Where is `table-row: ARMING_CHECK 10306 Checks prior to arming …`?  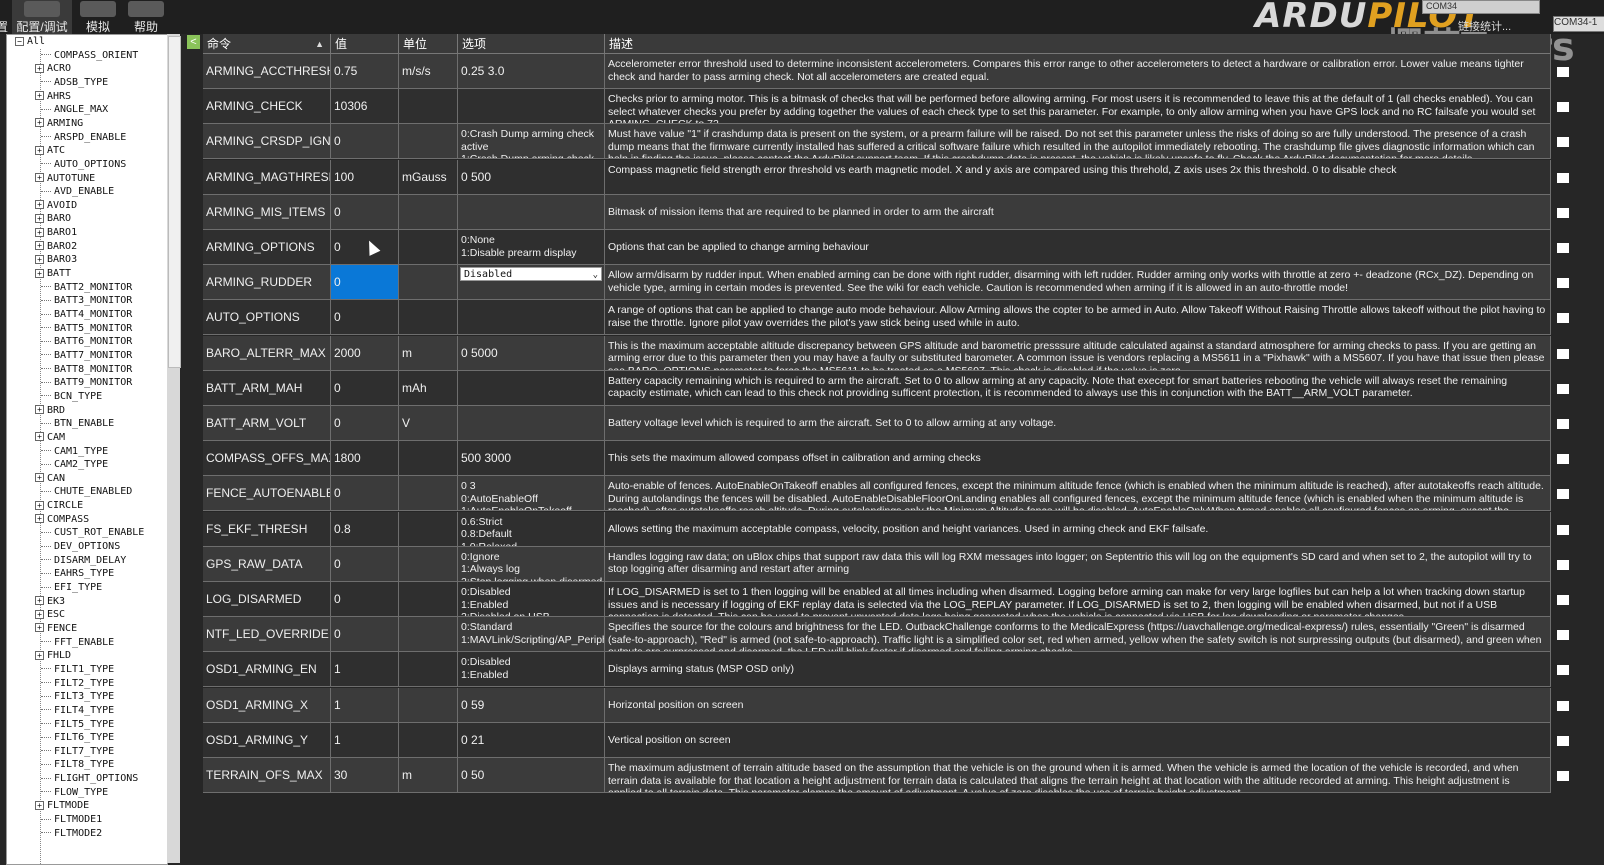 table-row: ARMING_CHECK 10306 Checks prior to arming … is located at coordinates (886, 107).